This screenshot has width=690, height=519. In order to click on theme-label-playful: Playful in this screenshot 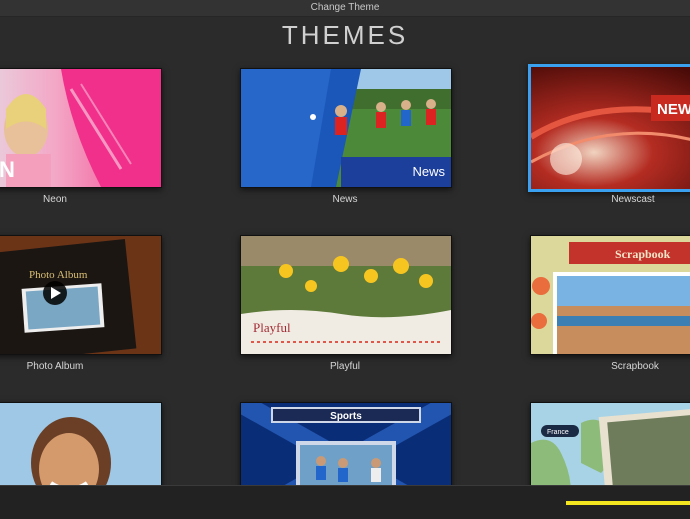, I will do `click(344, 366)`.